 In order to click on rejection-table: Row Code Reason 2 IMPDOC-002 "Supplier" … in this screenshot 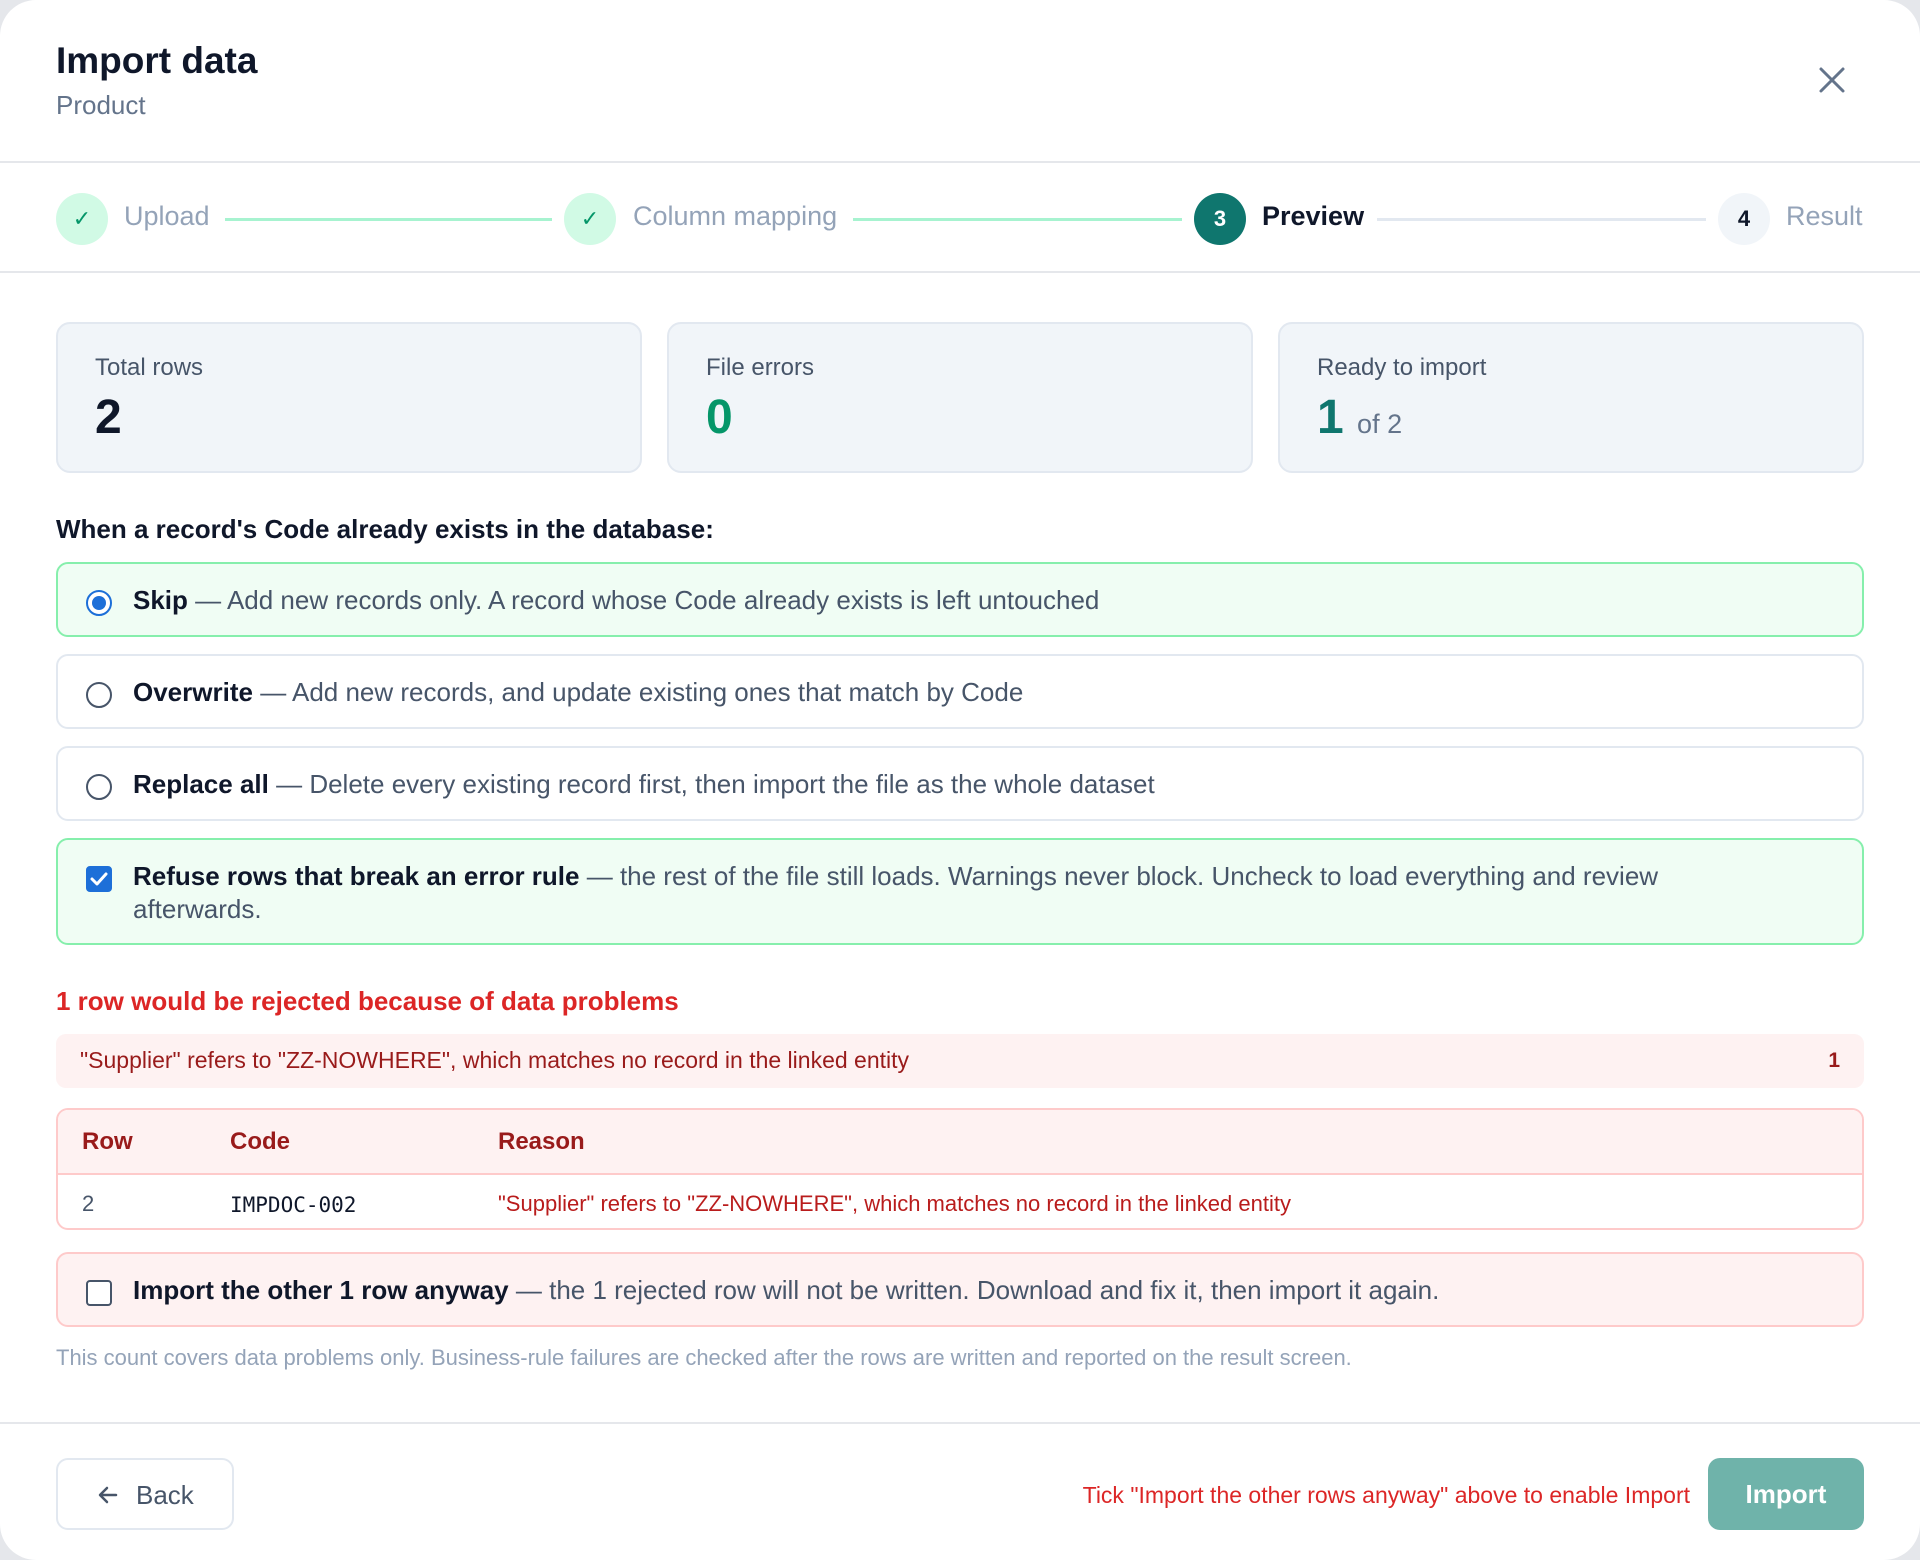, I will do `click(960, 1169)`.